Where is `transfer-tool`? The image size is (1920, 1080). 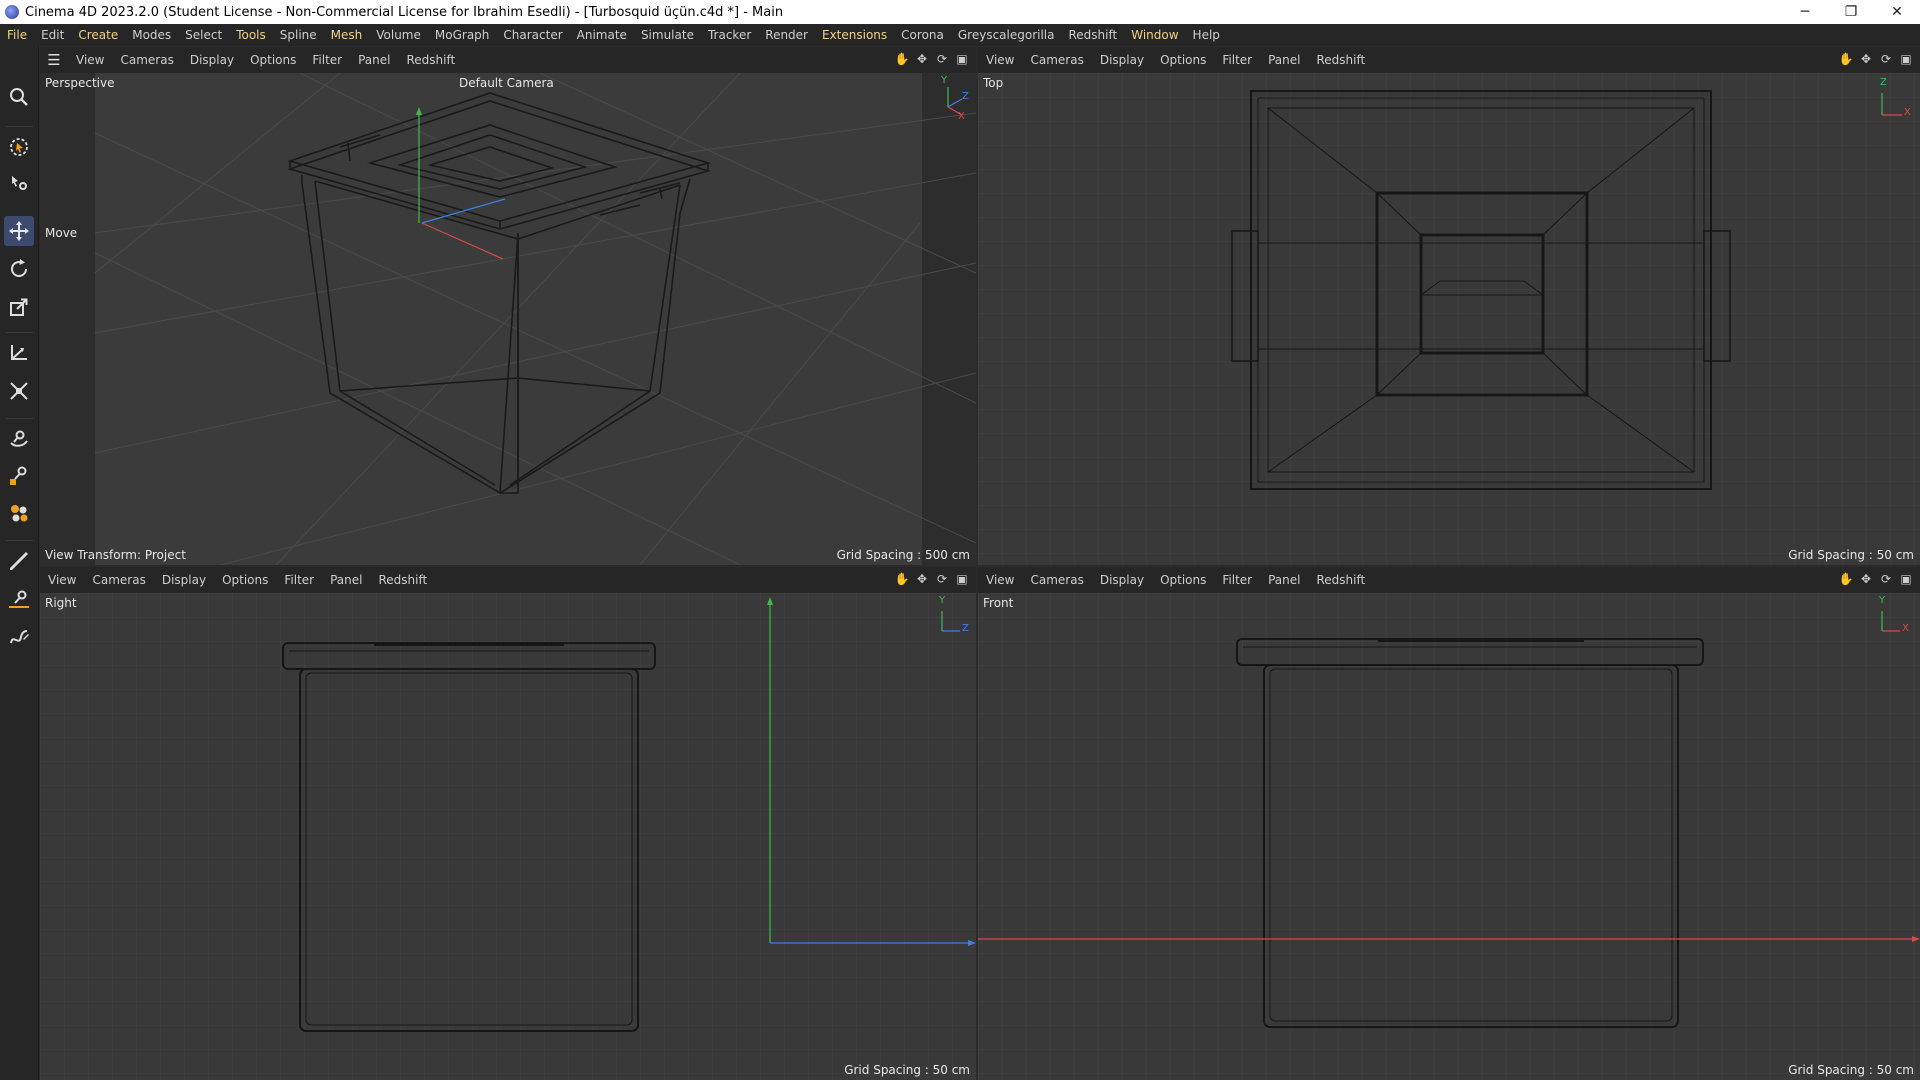
transfer-tool is located at coordinates (19, 353).